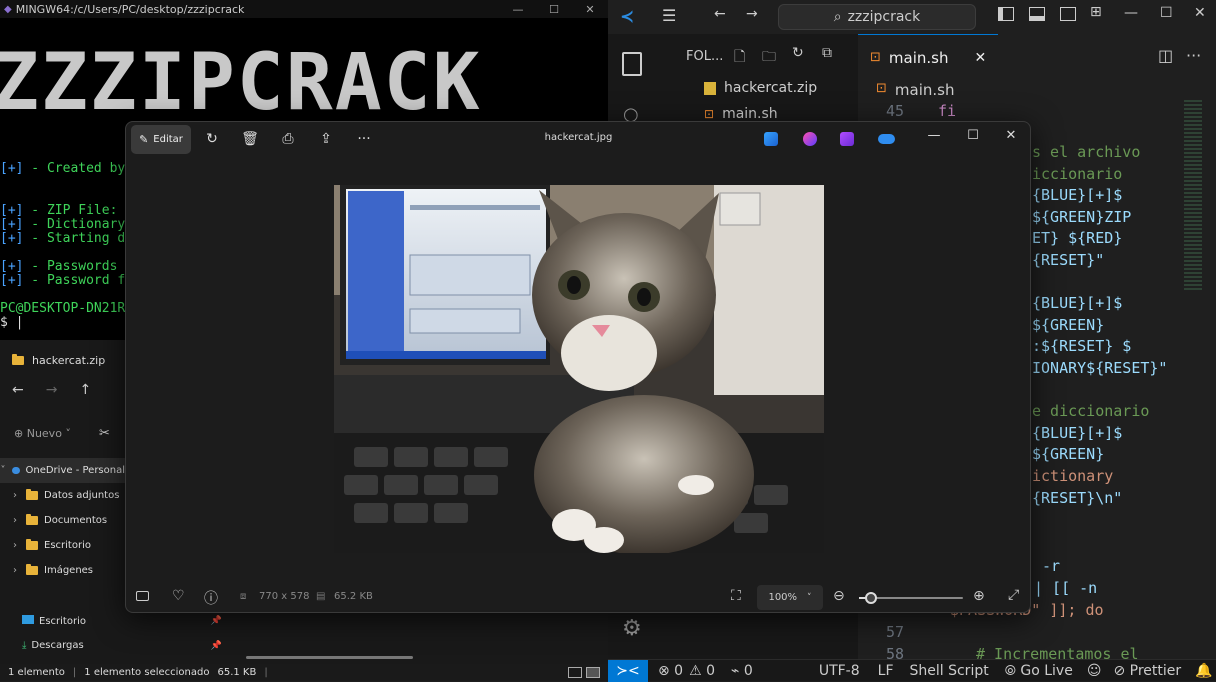  Describe the element at coordinates (1203, 671) in the screenshot. I see `bell-icon: 🔔` at that location.